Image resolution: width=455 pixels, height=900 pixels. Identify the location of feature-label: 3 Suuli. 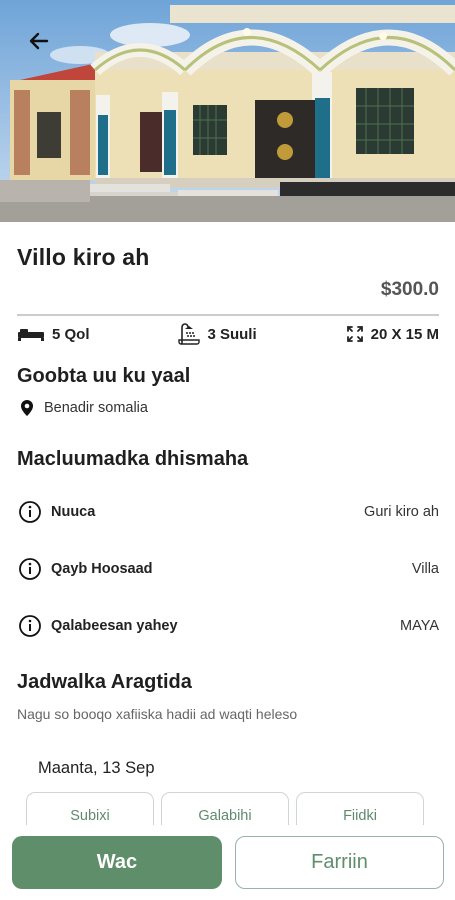
(232, 334).